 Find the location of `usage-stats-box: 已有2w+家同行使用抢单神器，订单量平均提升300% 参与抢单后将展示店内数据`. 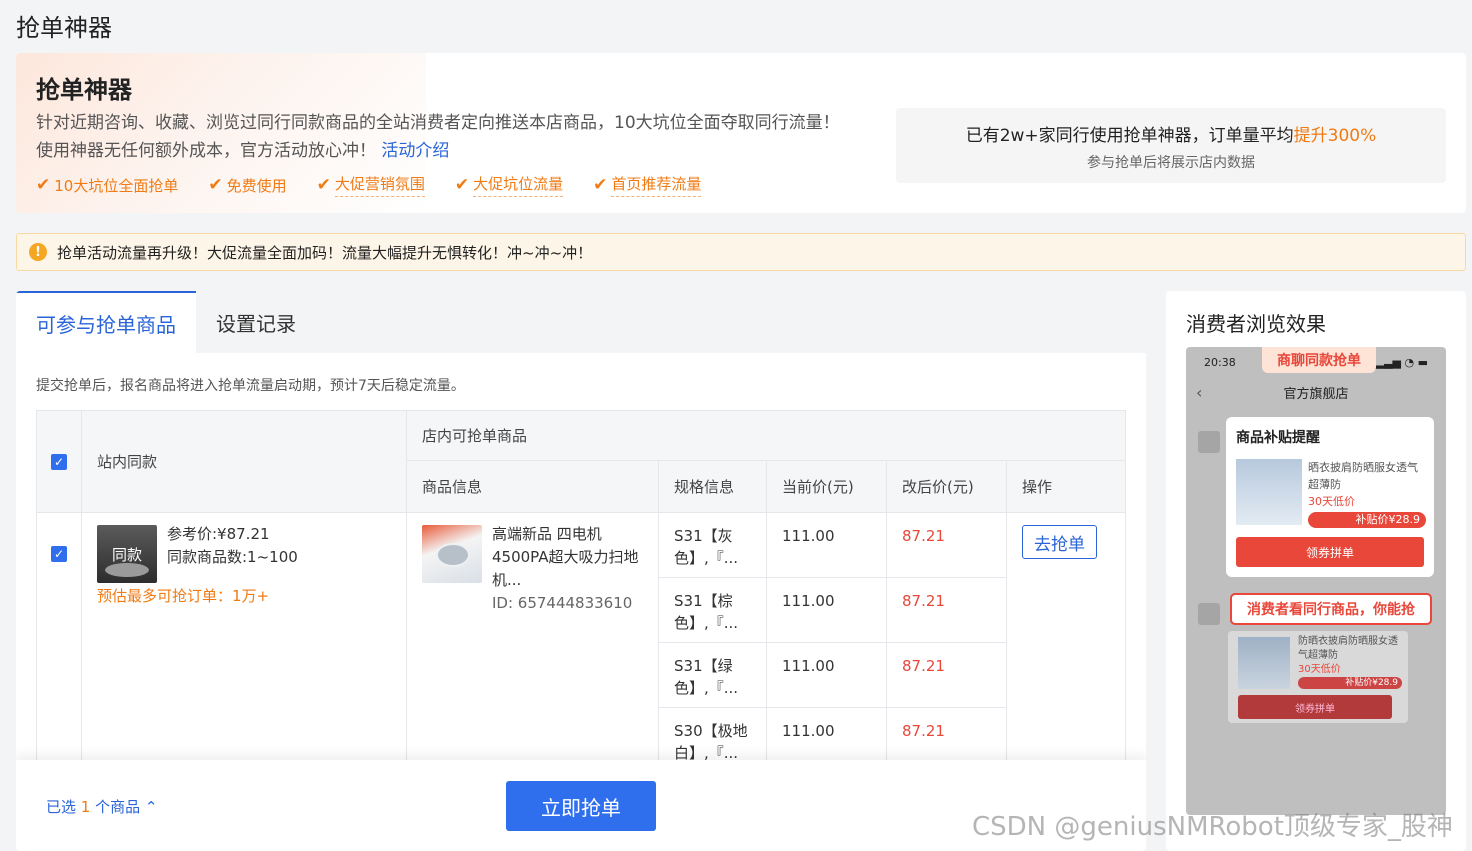

usage-stats-box: 已有2w+家同行使用抢单神器，订单量平均提升300% 参与抢单后将展示店内数据 is located at coordinates (1171, 145).